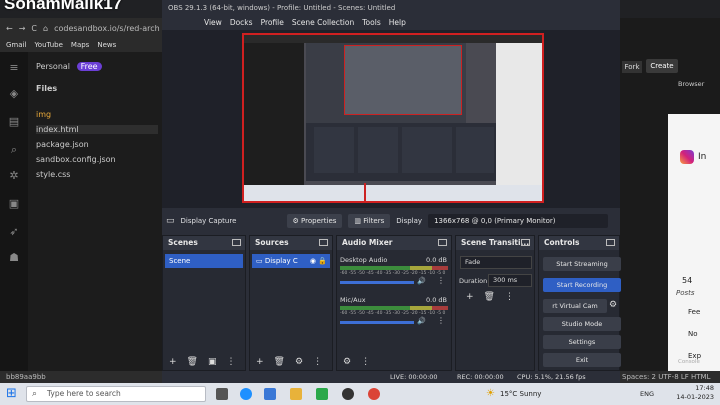 The width and height of the screenshot is (720, 405). Describe the element at coordinates (582, 285) in the screenshot. I see `start-recording-button: Start Recording` at that location.